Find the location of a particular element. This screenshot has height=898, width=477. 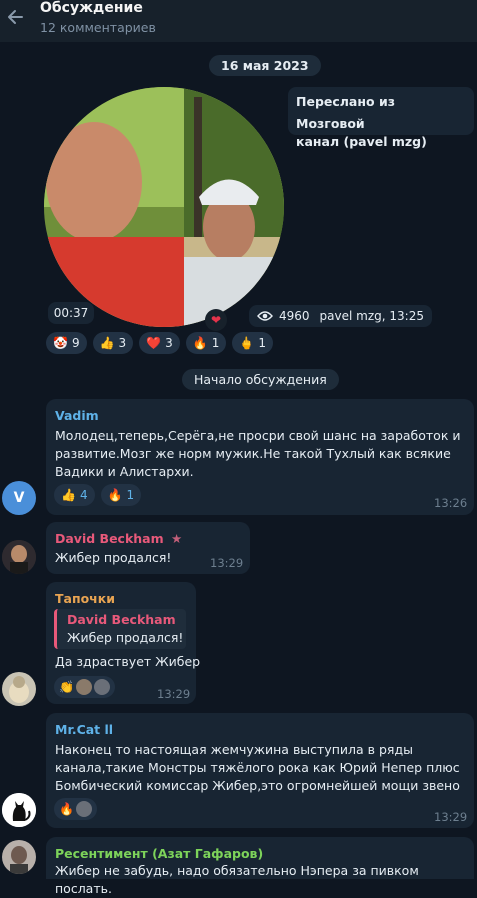

video-frame-image is located at coordinates (164, 207).